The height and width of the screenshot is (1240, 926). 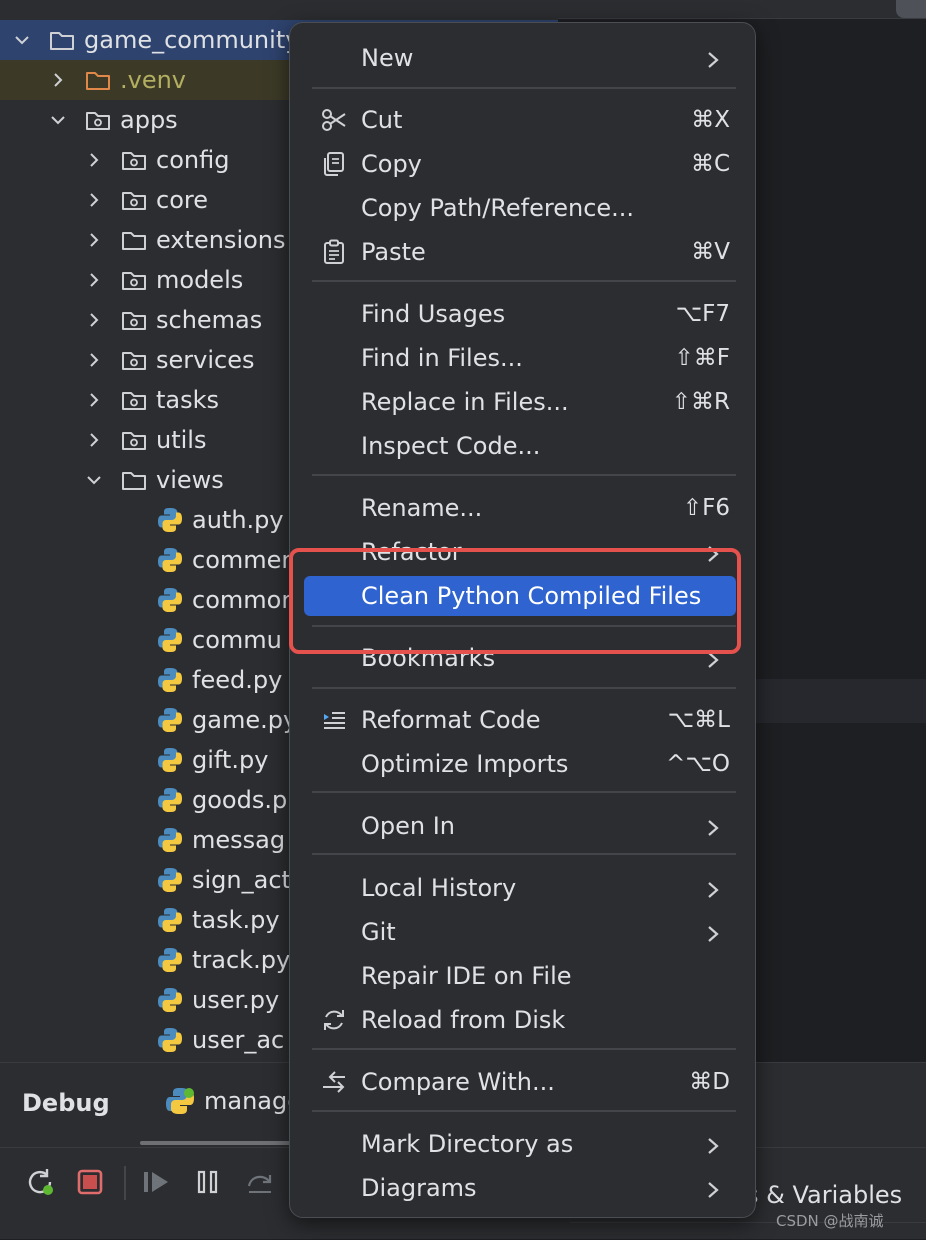 I want to click on menu-item-find-in-files: Find in Files... ⇧⌘F, so click(x=520, y=358).